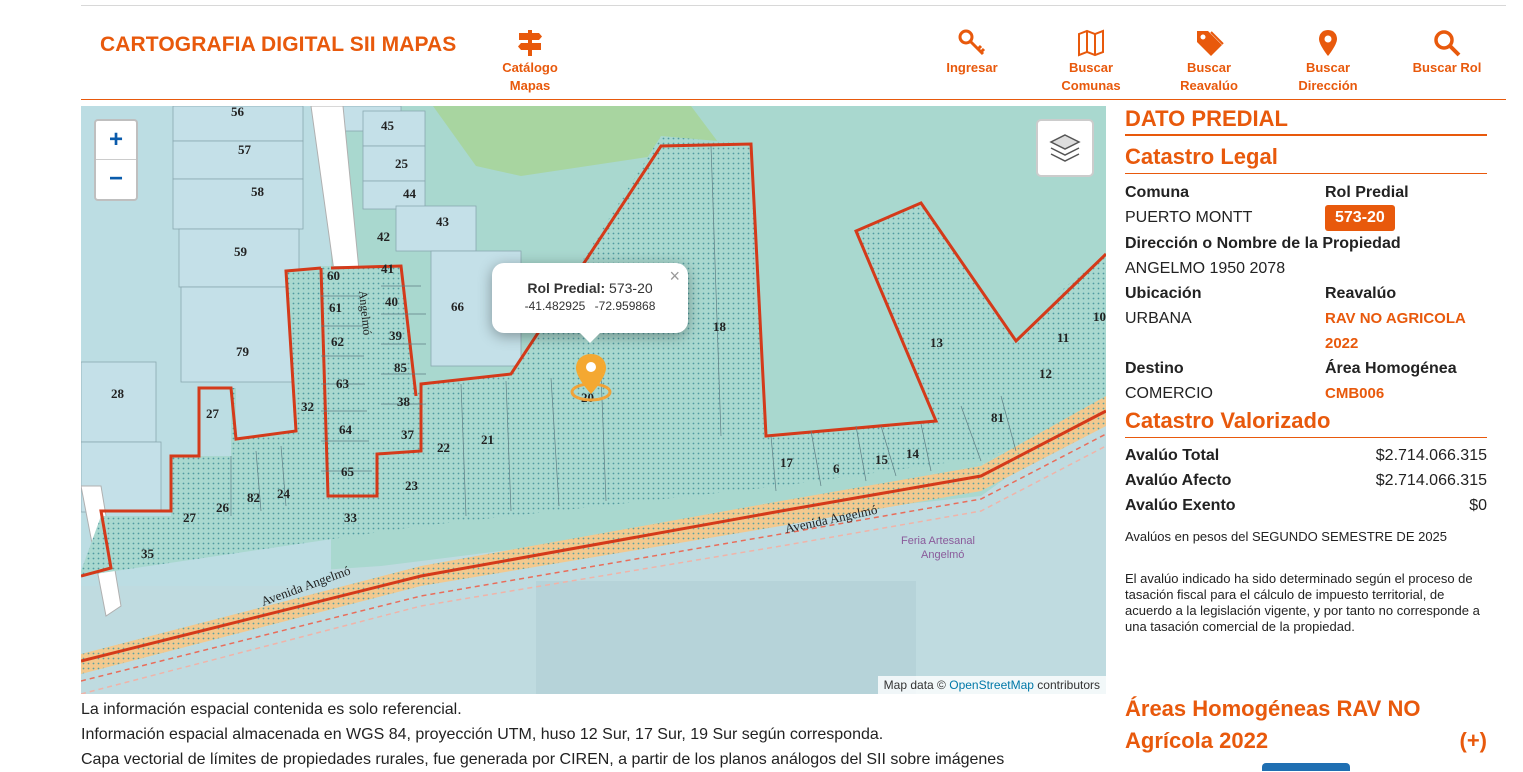  I want to click on search-icon, so click(1447, 43).